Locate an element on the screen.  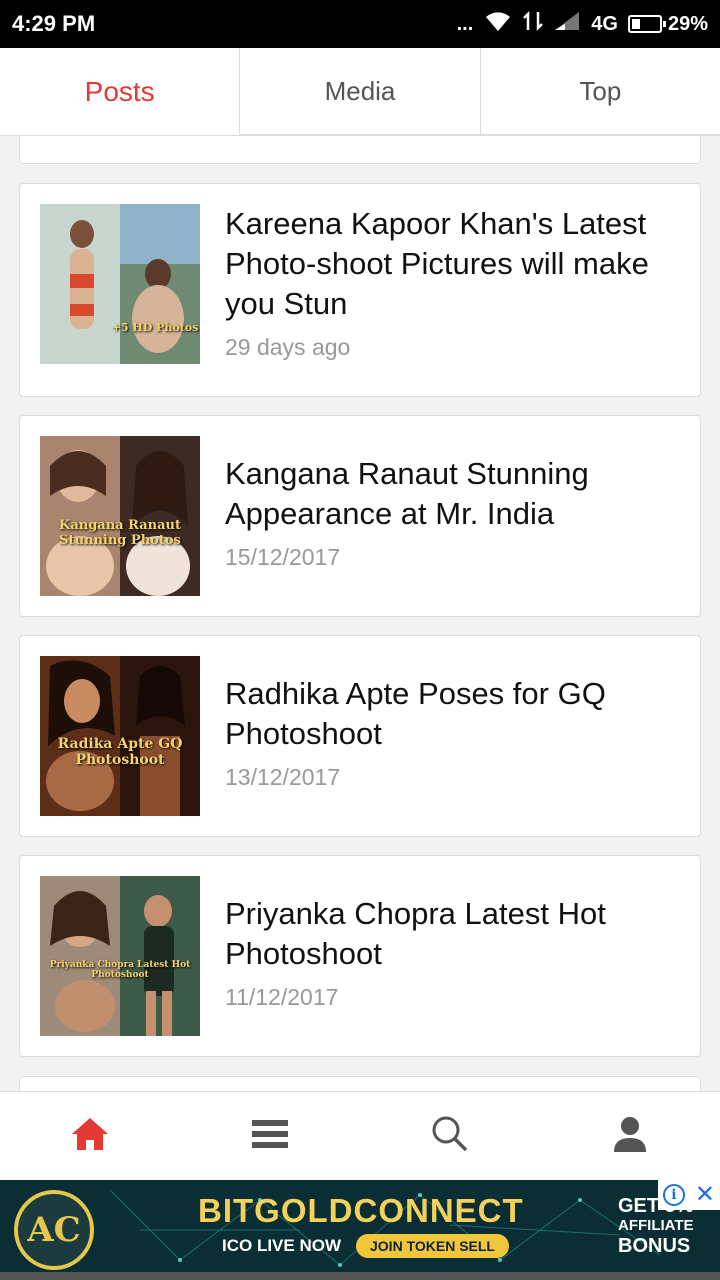
thumbnail-caption: Kangana Ranaut Stunning Photos is located at coordinates (120, 533).